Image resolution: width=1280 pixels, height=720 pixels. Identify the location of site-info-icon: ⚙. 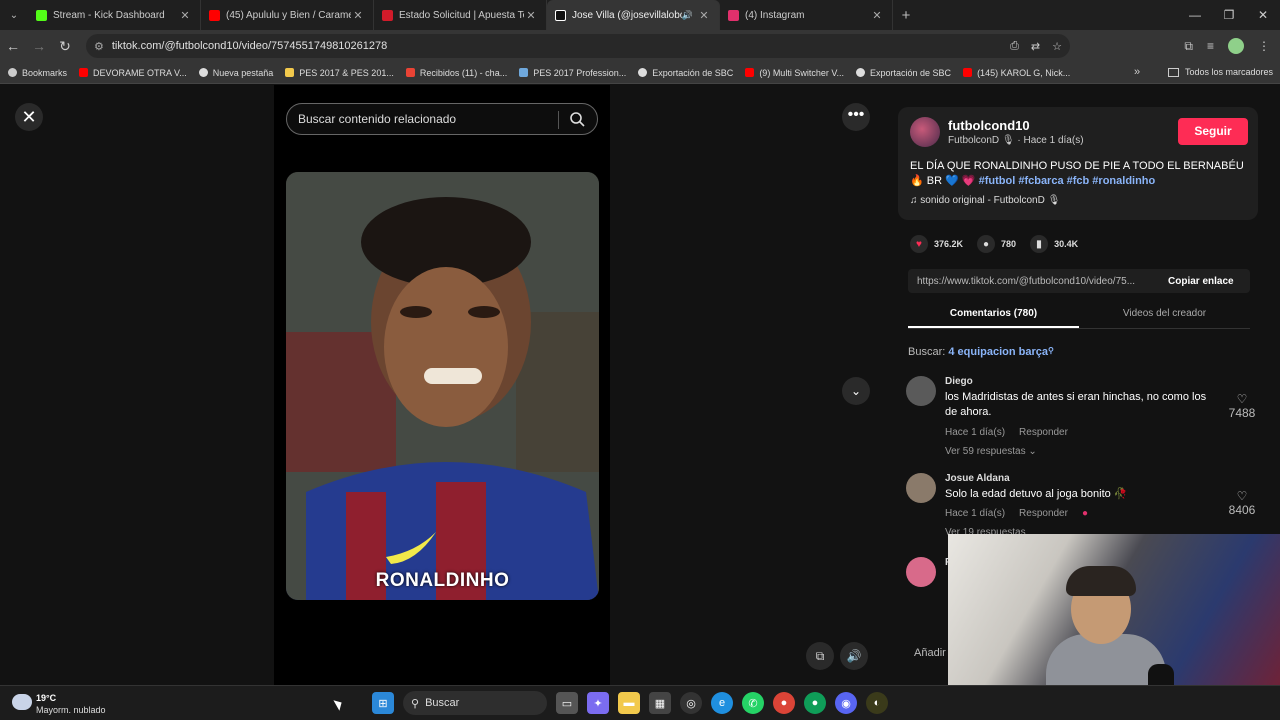
(99, 46).